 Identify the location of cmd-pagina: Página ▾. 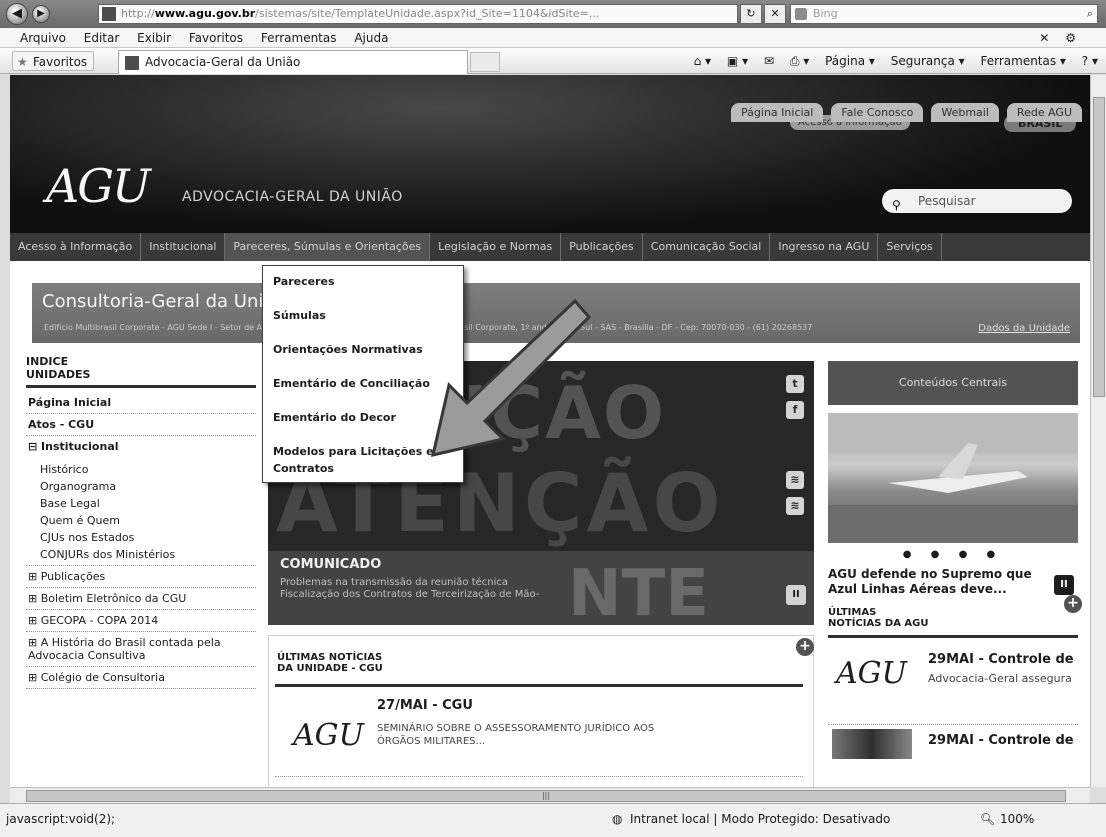
(850, 61).